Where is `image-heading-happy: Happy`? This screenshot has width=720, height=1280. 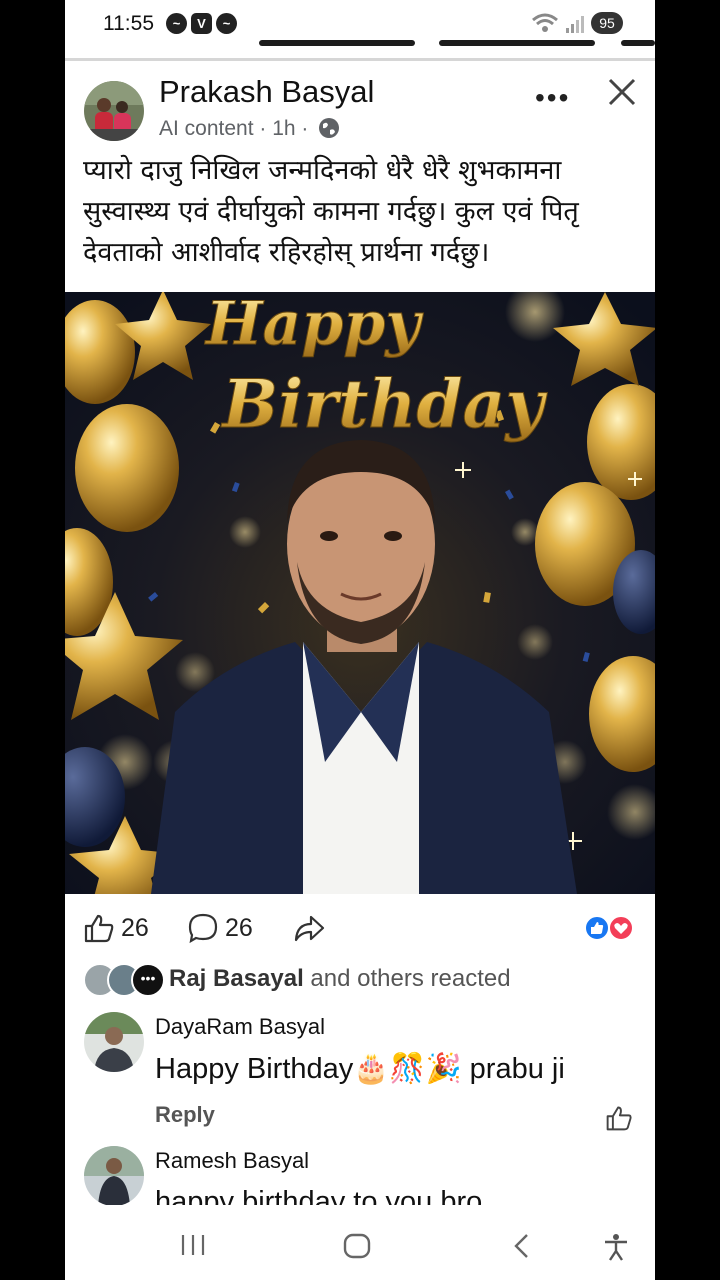
image-heading-happy: Happy is located at coordinates (314, 325).